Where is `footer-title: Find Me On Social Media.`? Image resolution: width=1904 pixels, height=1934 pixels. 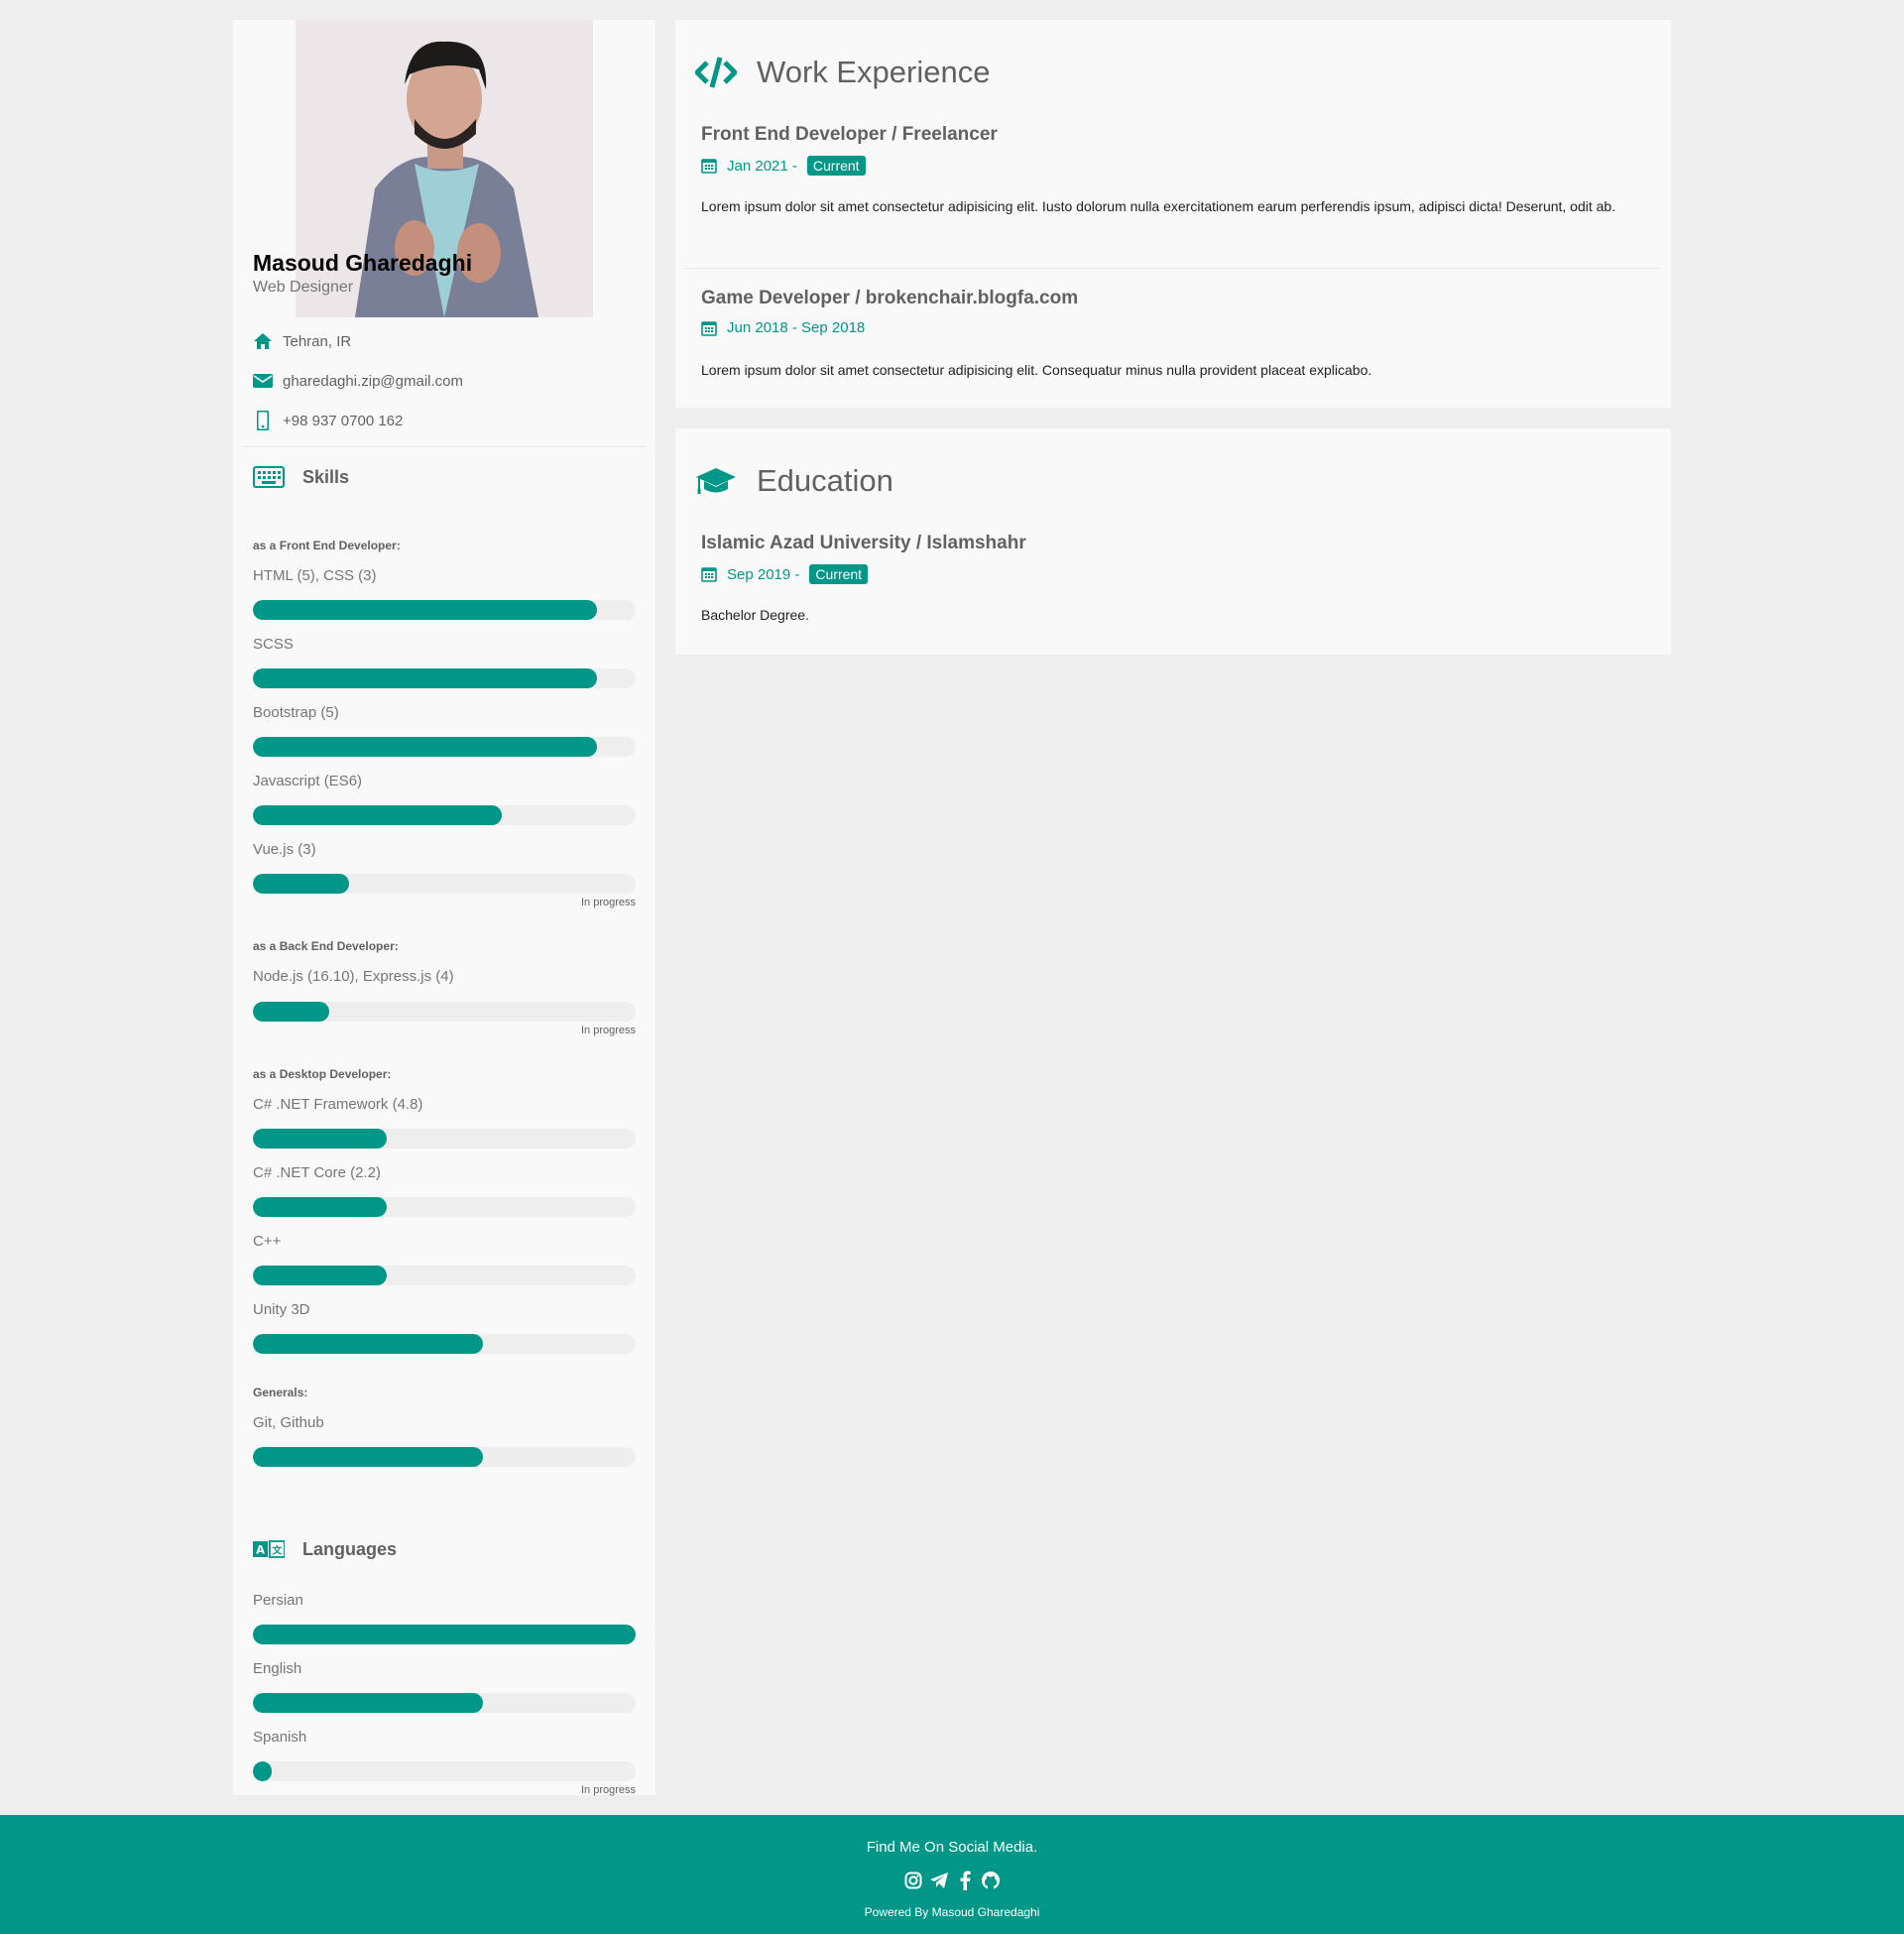 footer-title: Find Me On Social Media. is located at coordinates (952, 1848).